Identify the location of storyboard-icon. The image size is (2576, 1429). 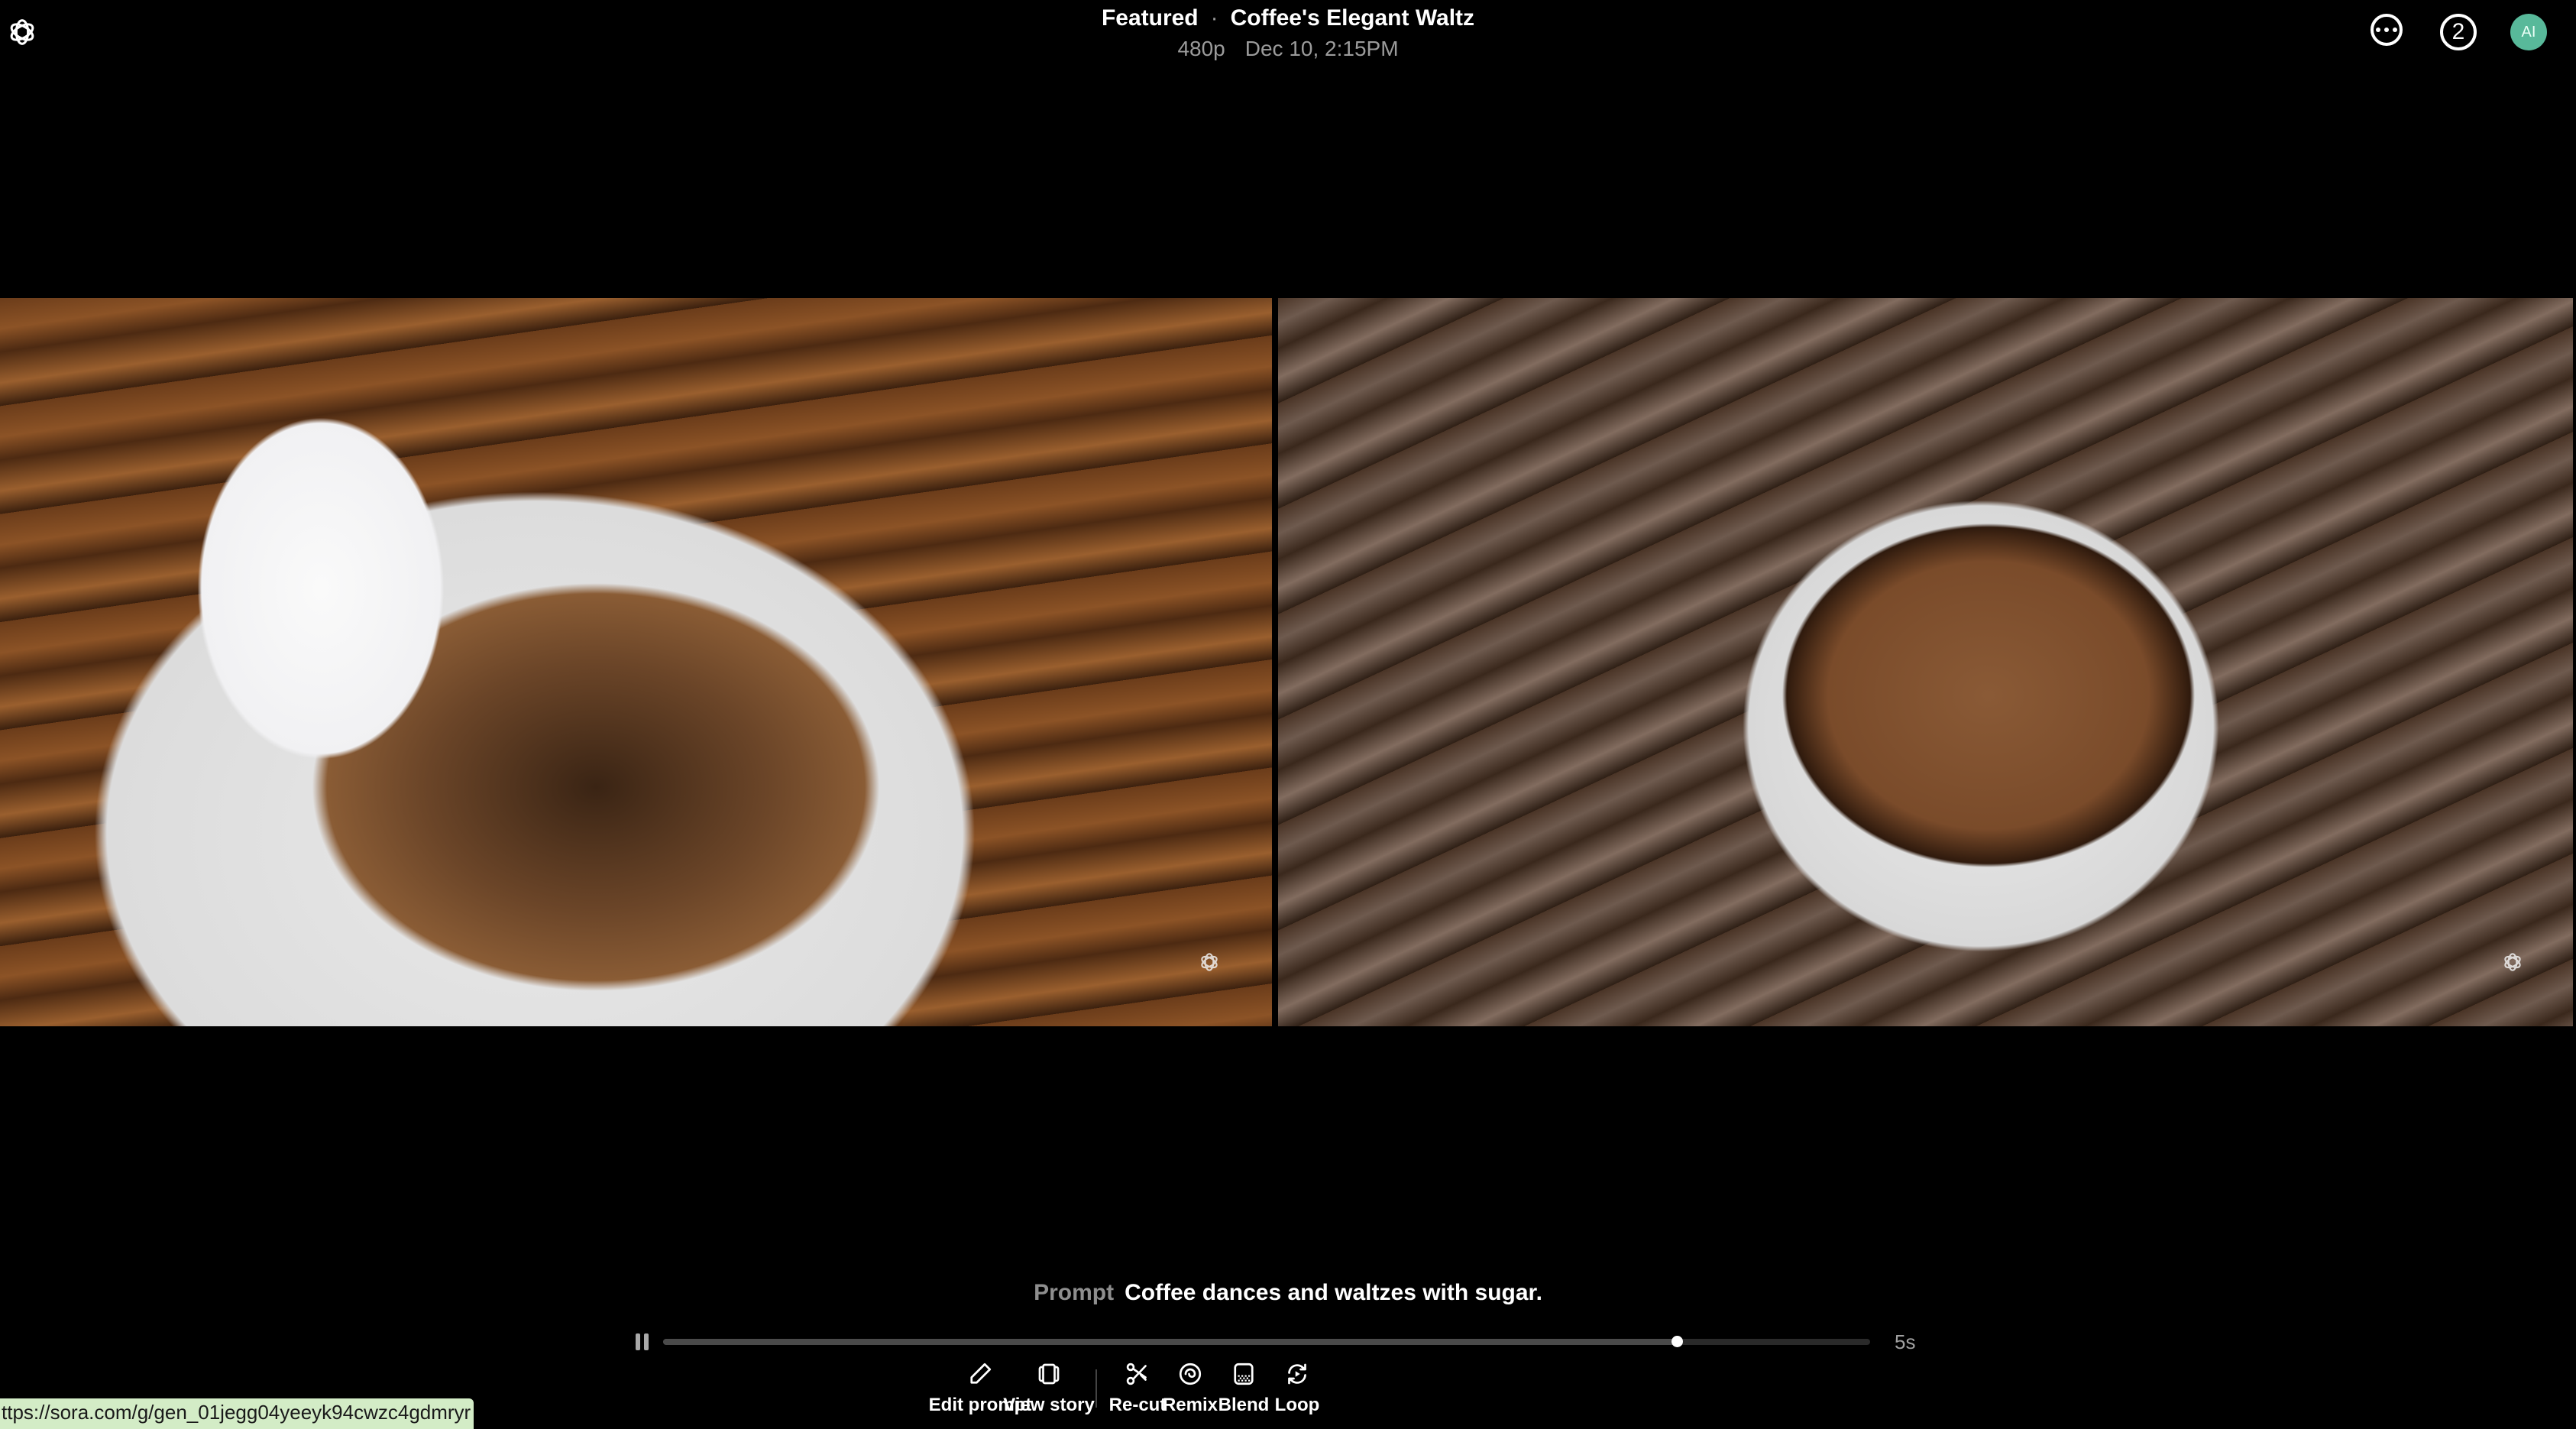
(1049, 1374).